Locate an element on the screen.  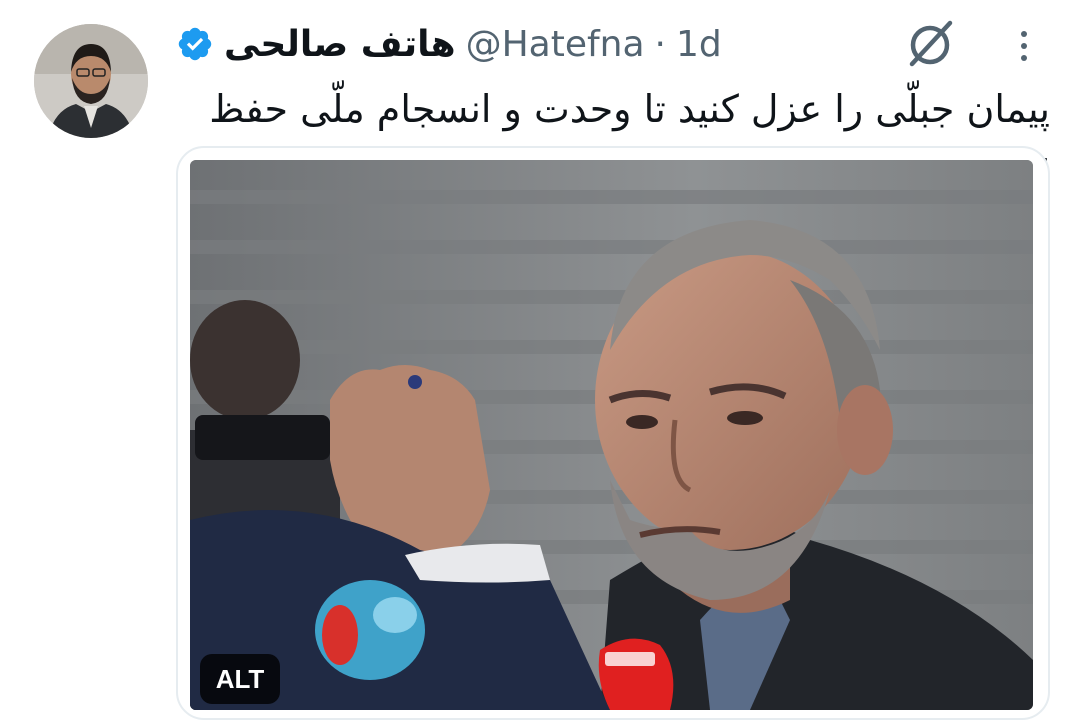
user-handle: @Hatefna is located at coordinates (555, 44).